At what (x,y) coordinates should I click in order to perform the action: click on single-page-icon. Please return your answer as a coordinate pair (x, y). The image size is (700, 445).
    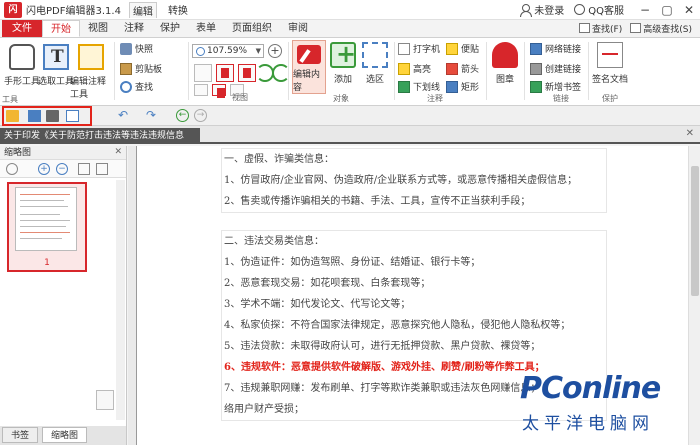
    Looking at the image, I should click on (201, 90).